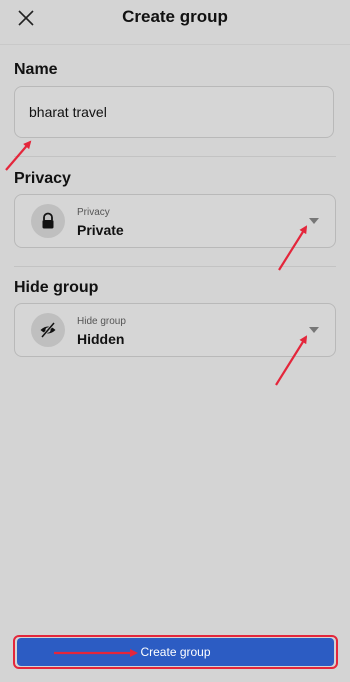 This screenshot has width=350, height=682. I want to click on hide-group-label: Hide group, so click(56, 287).